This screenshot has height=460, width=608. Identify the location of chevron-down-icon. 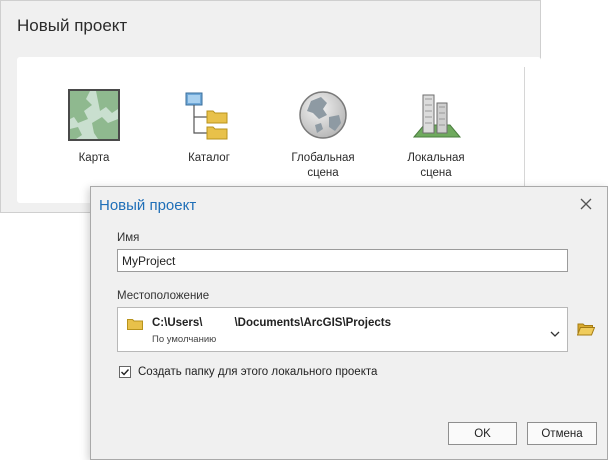
(555, 331).